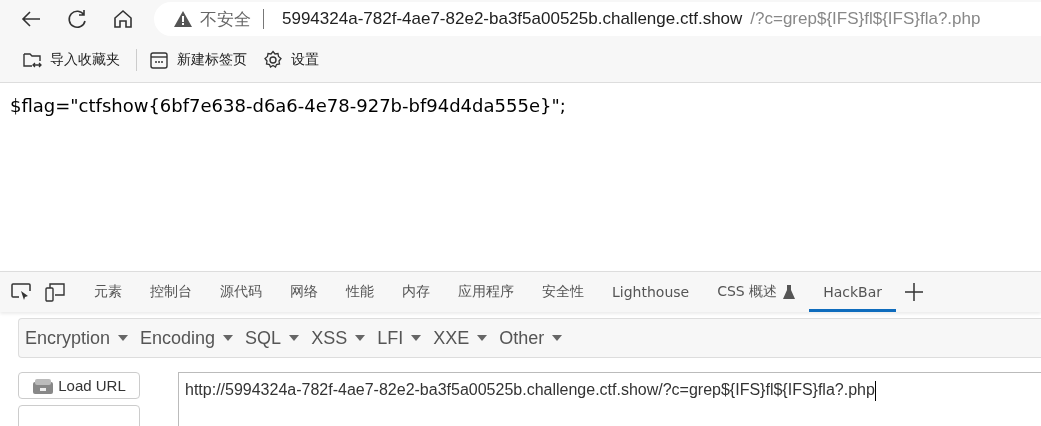 The width and height of the screenshot is (1041, 426). What do you see at coordinates (273, 60) in the screenshot?
I see `settings-icon` at bounding box center [273, 60].